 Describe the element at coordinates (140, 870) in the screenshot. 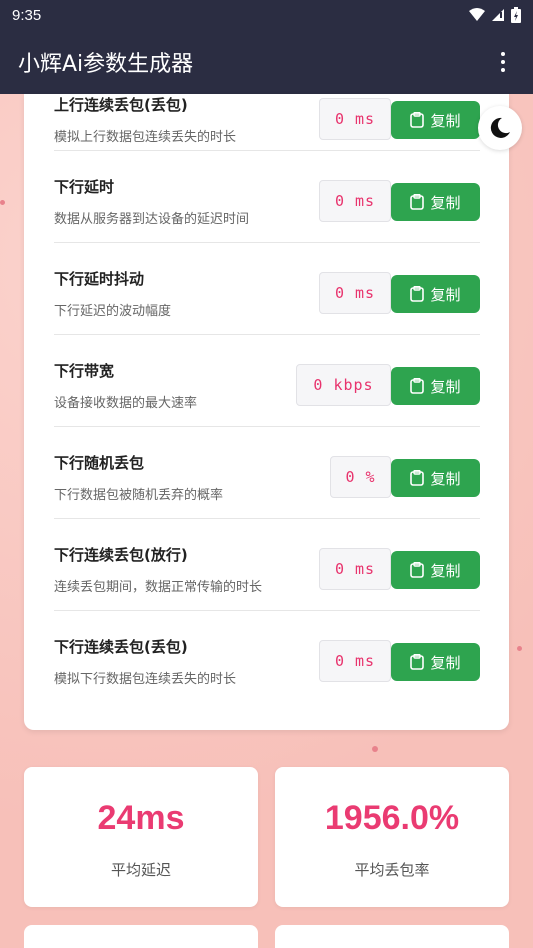

I see `stat-label: 平均延迟` at that location.